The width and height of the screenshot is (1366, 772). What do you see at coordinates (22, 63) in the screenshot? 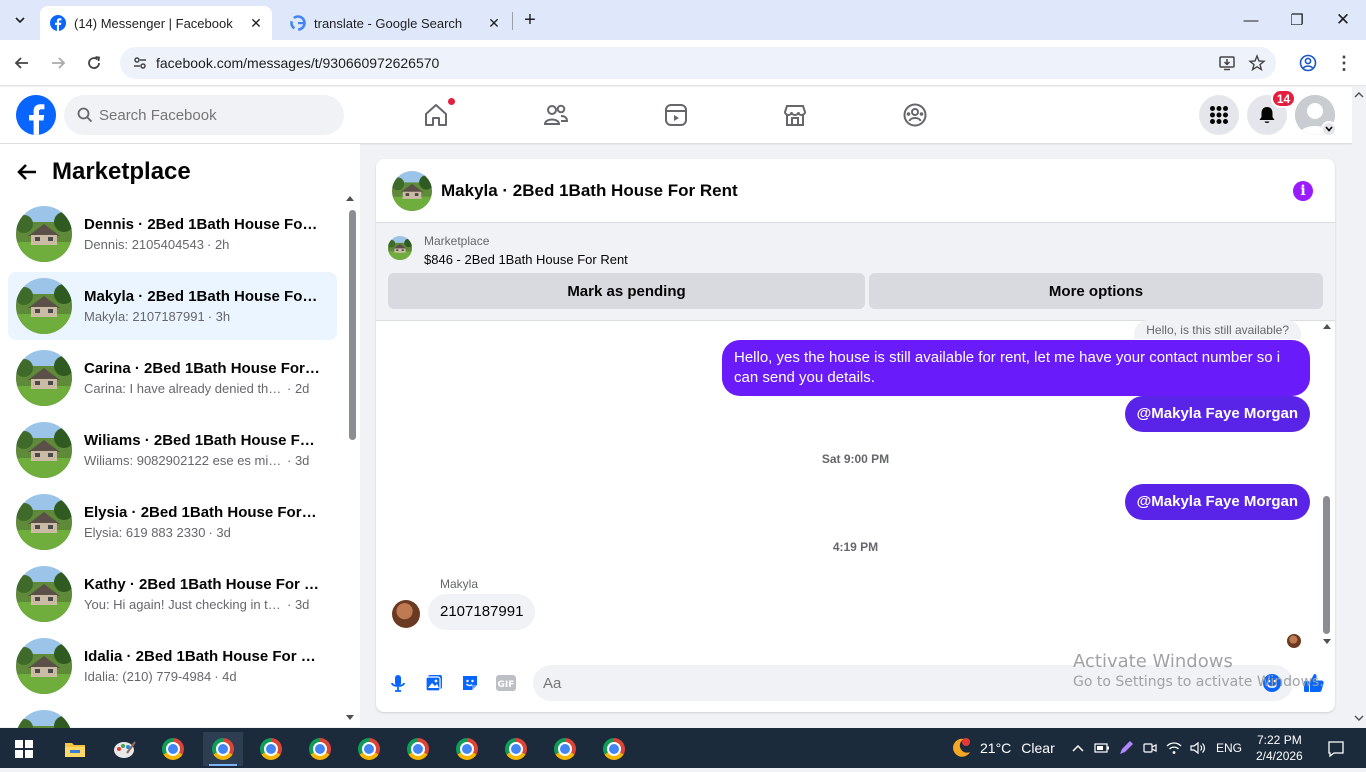
I see `back-icon` at bounding box center [22, 63].